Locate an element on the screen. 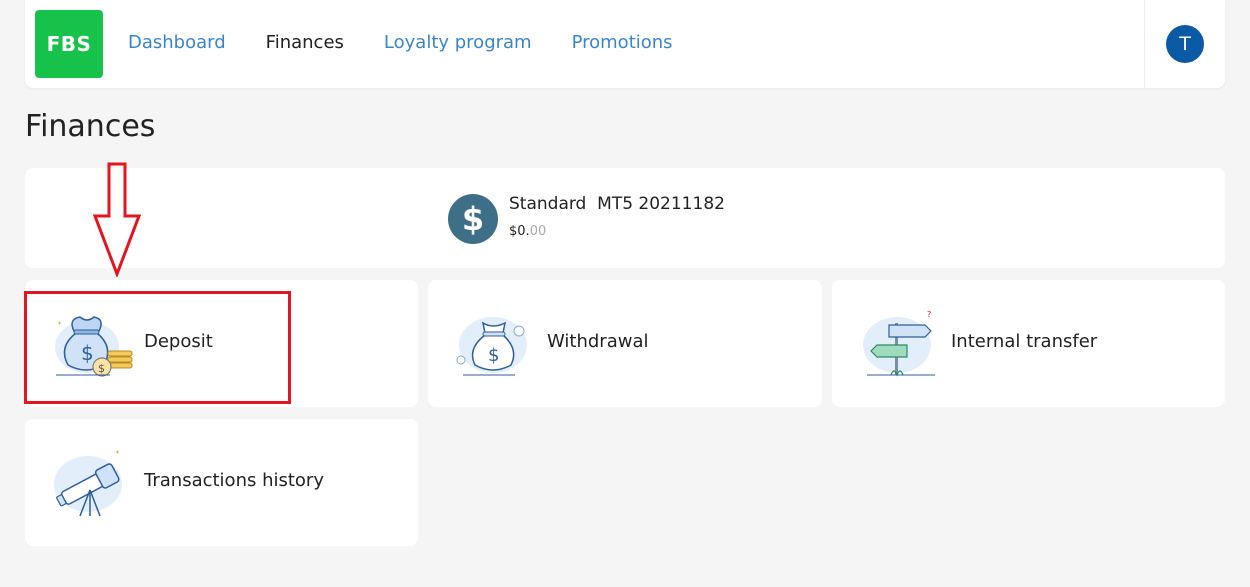 This screenshot has height=587, width=1250. nav-finances: Finances is located at coordinates (305, 43).